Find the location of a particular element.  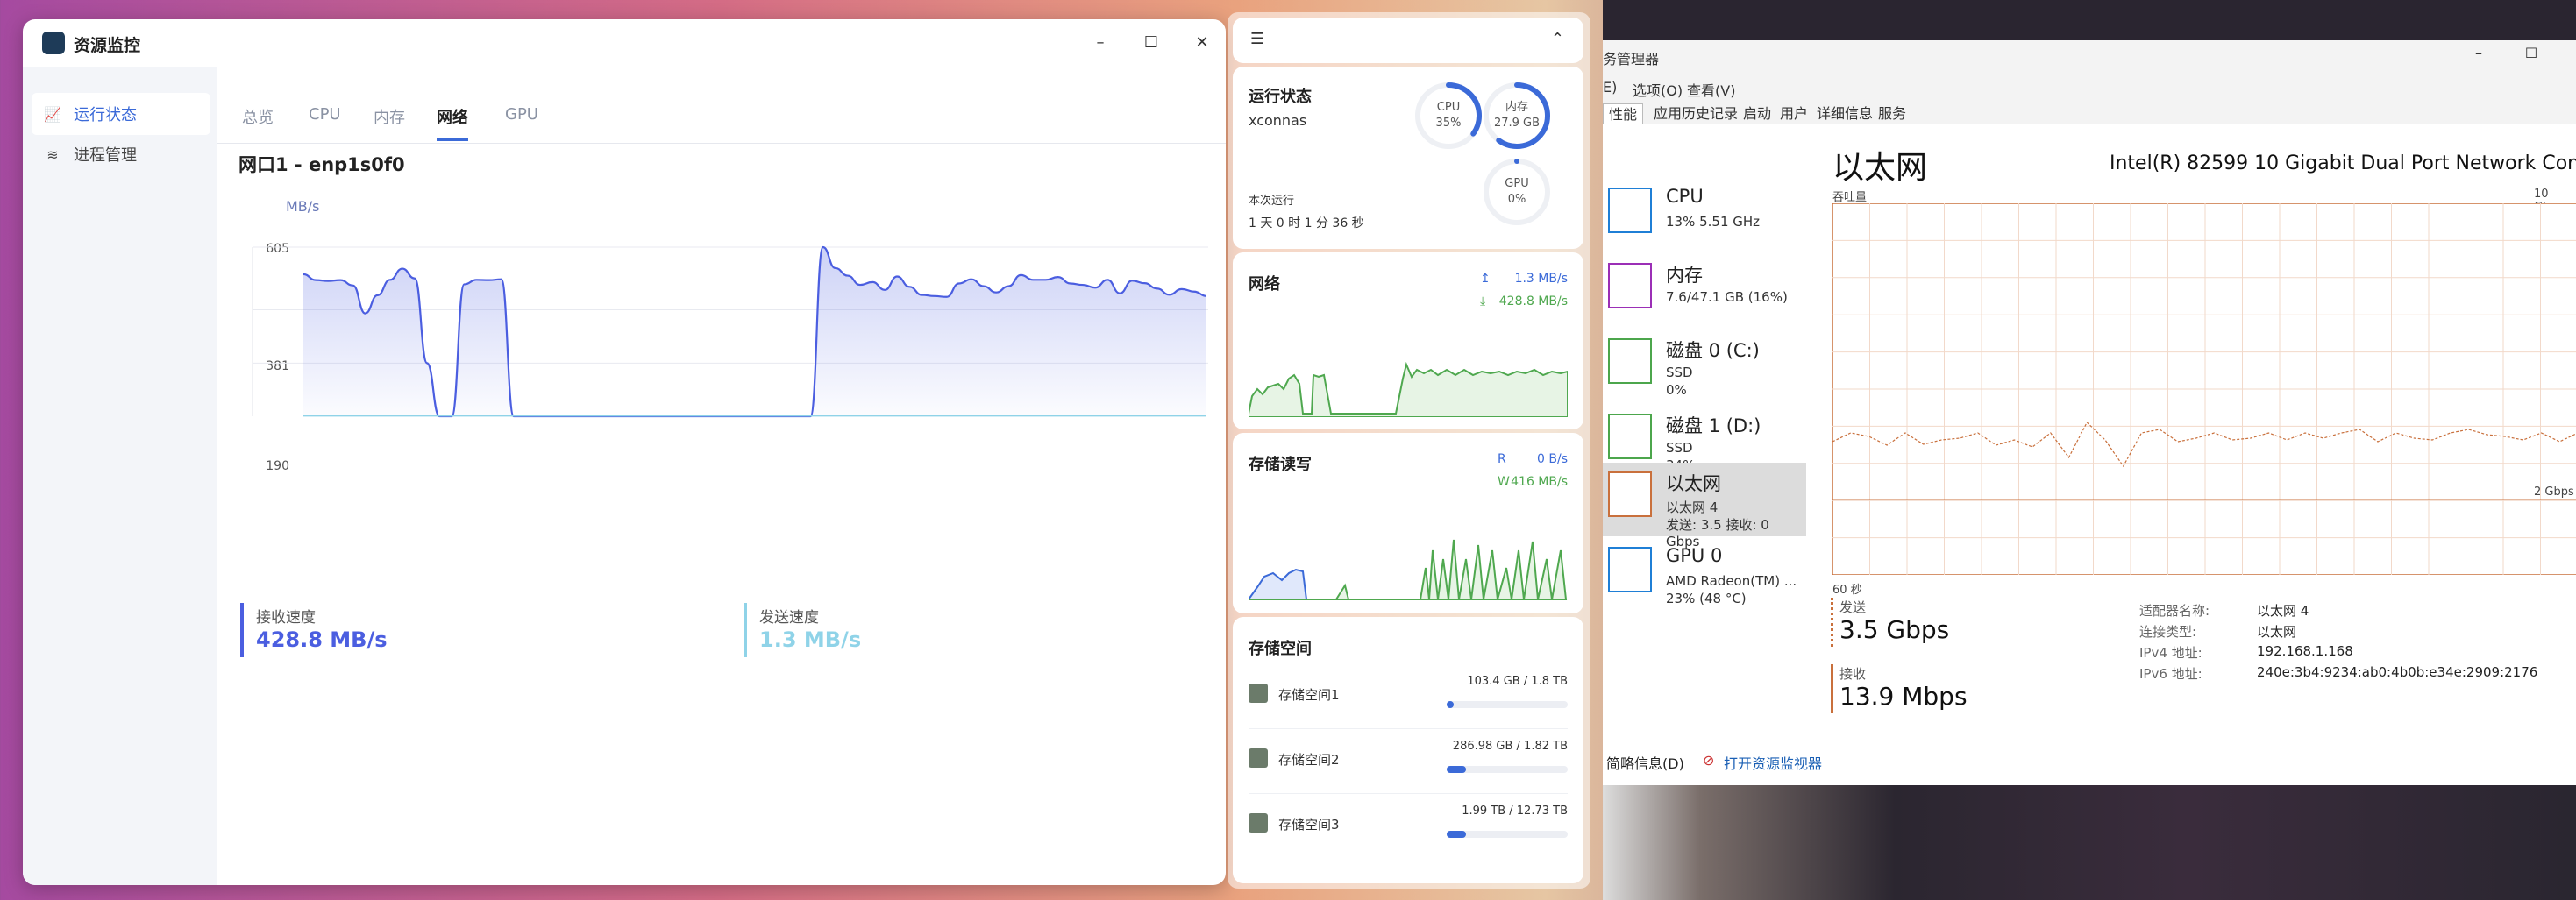

network-card: 网络 ↥ 1.3 MB/s ⤓ 428.8 MB/s is located at coordinates (1408, 340).